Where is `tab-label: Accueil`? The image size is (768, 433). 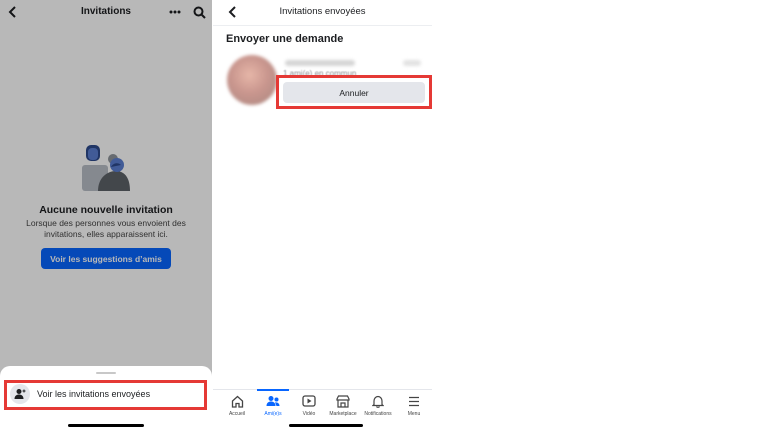 tab-label: Accueil is located at coordinates (237, 414).